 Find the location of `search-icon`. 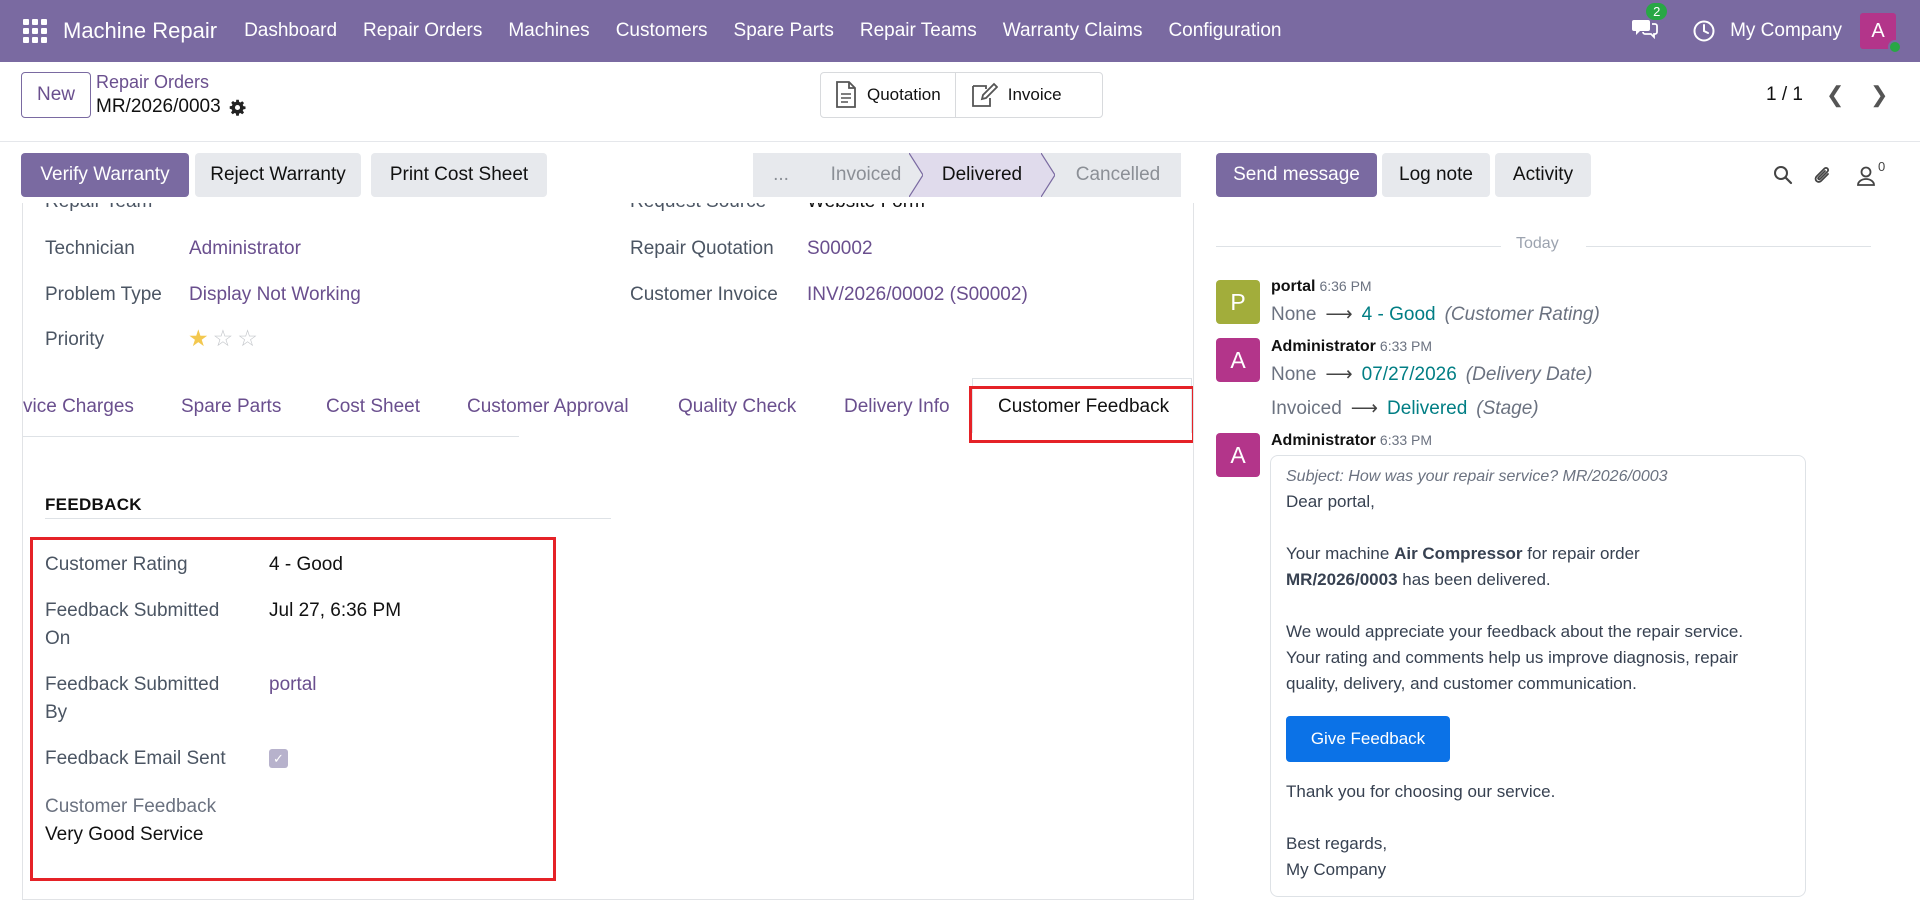

search-icon is located at coordinates (1783, 175).